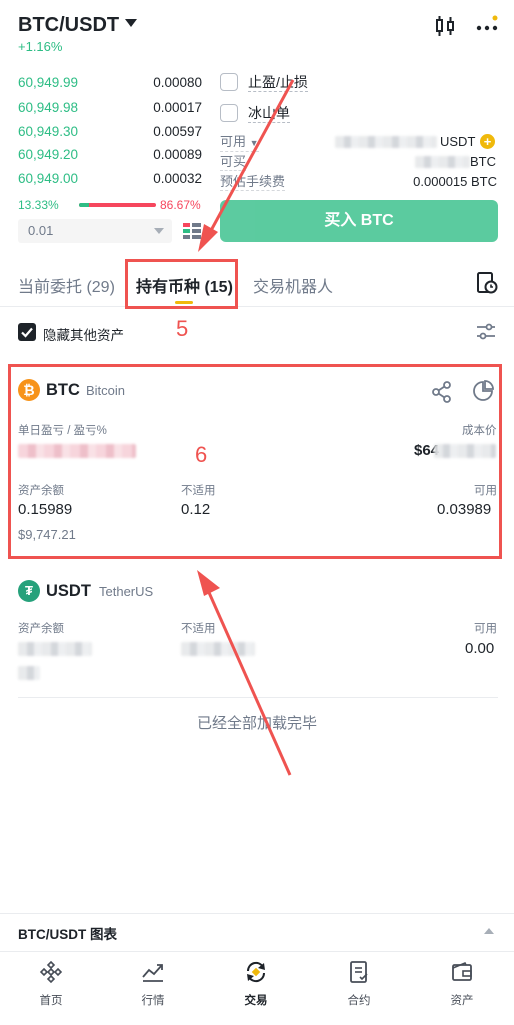 The image size is (514, 1025). What do you see at coordinates (152, 973) in the screenshot?
I see `markets-chart-icon` at bounding box center [152, 973].